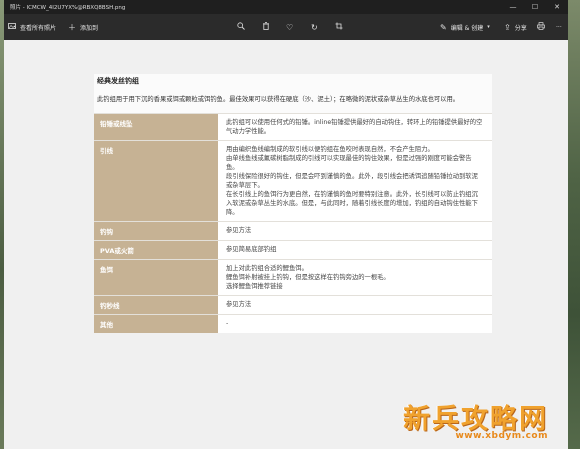 This screenshot has width=580, height=449. Describe the element at coordinates (156, 127) in the screenshot. I see `row-key: 铅锤或线坠` at that location.